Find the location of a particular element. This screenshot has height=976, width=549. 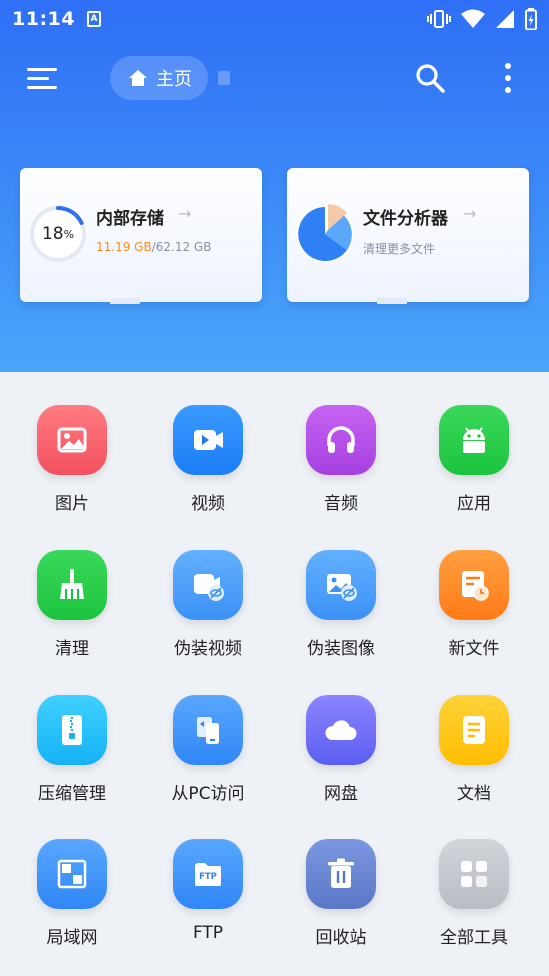

tool-pc-transfer: 从PC访问 is located at coordinates (208, 760).